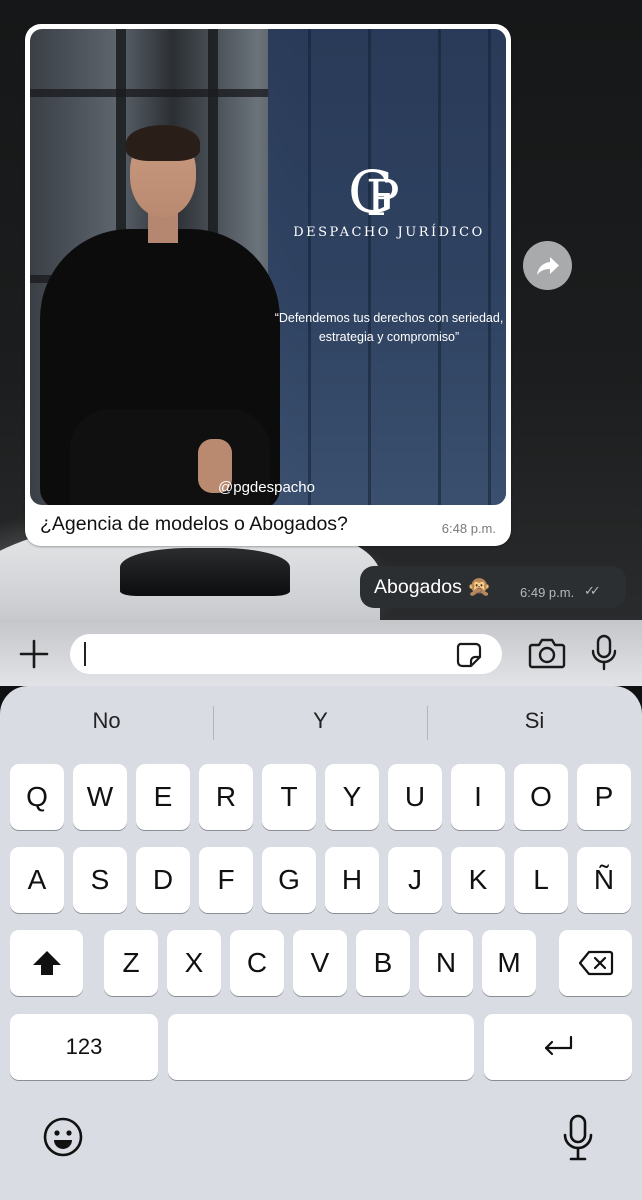 This screenshot has width=642, height=1200. I want to click on outgoing-text: Abogados, so click(418, 587).